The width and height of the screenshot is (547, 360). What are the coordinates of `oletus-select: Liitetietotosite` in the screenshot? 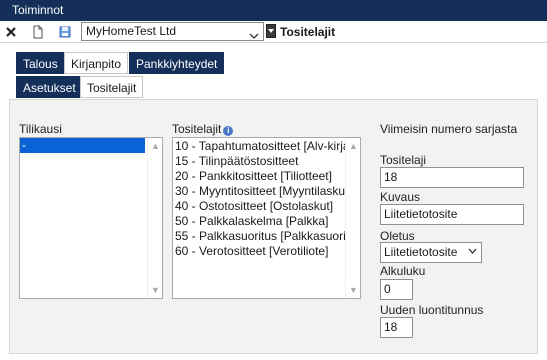 It's located at (431, 252).